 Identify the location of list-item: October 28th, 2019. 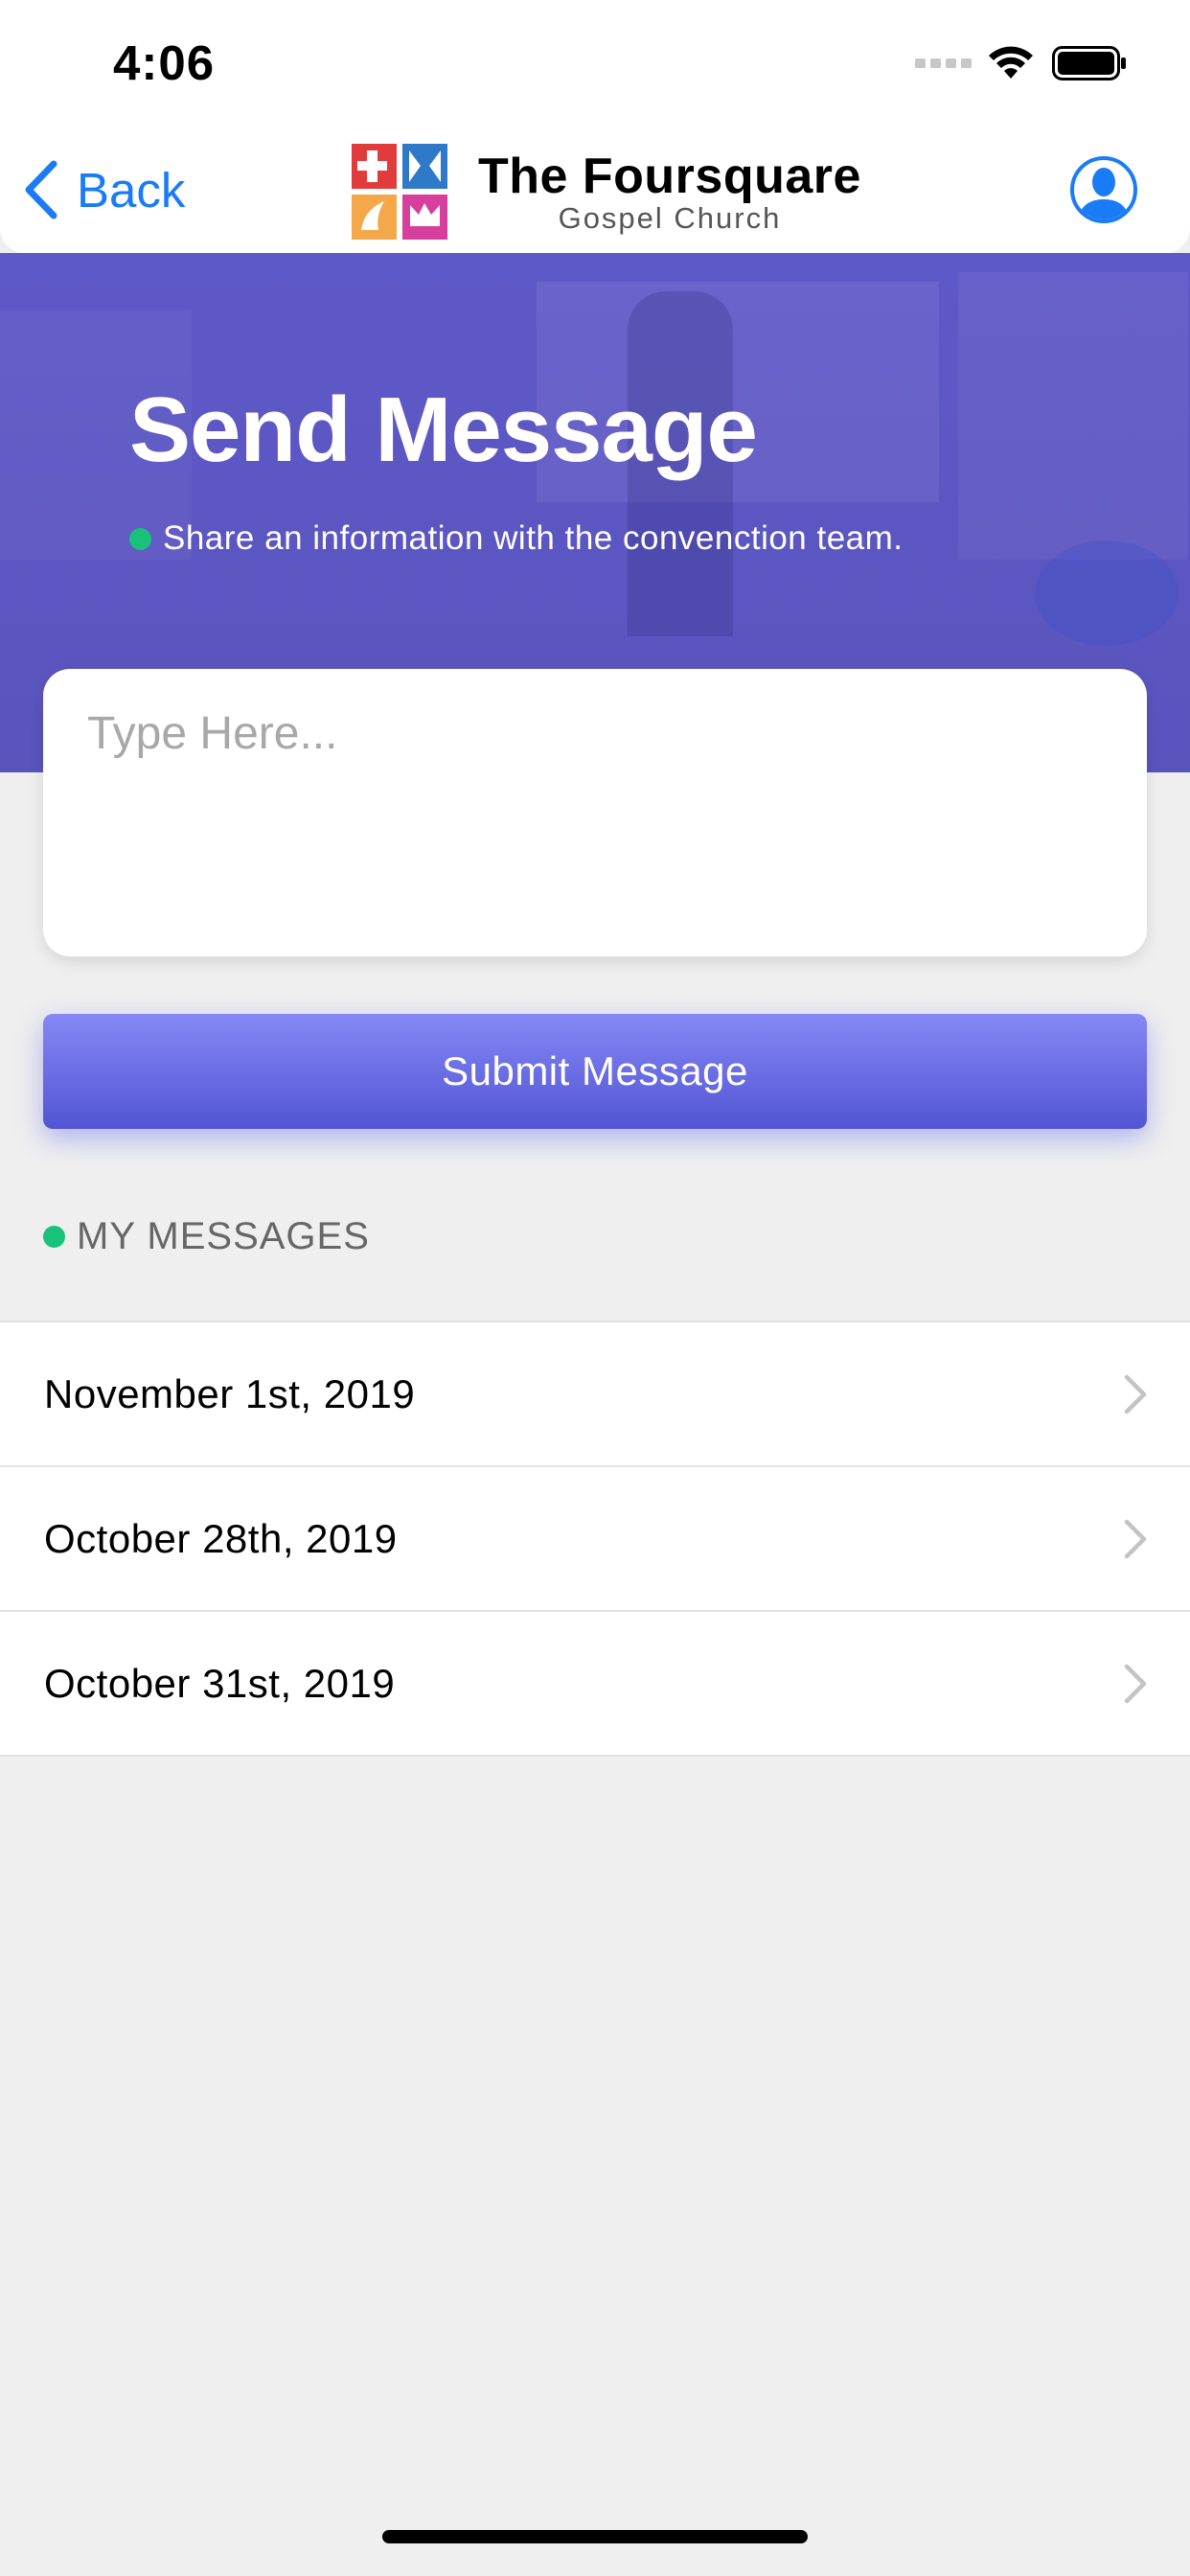
(595, 1539).